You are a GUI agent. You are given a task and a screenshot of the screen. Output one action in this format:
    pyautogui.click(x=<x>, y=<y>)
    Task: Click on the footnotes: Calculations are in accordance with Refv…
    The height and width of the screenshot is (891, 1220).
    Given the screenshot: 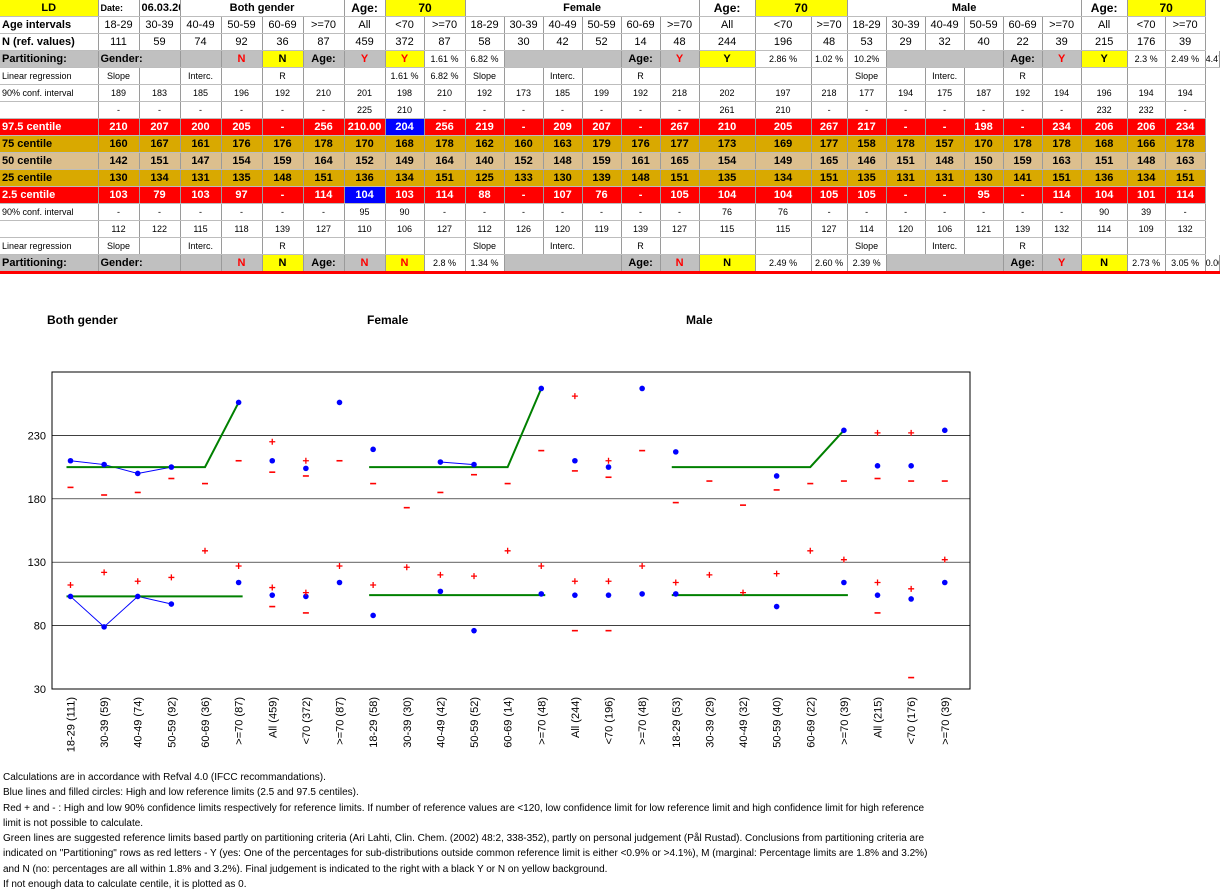 What is the action you would take?
    pyautogui.click(x=510, y=830)
    